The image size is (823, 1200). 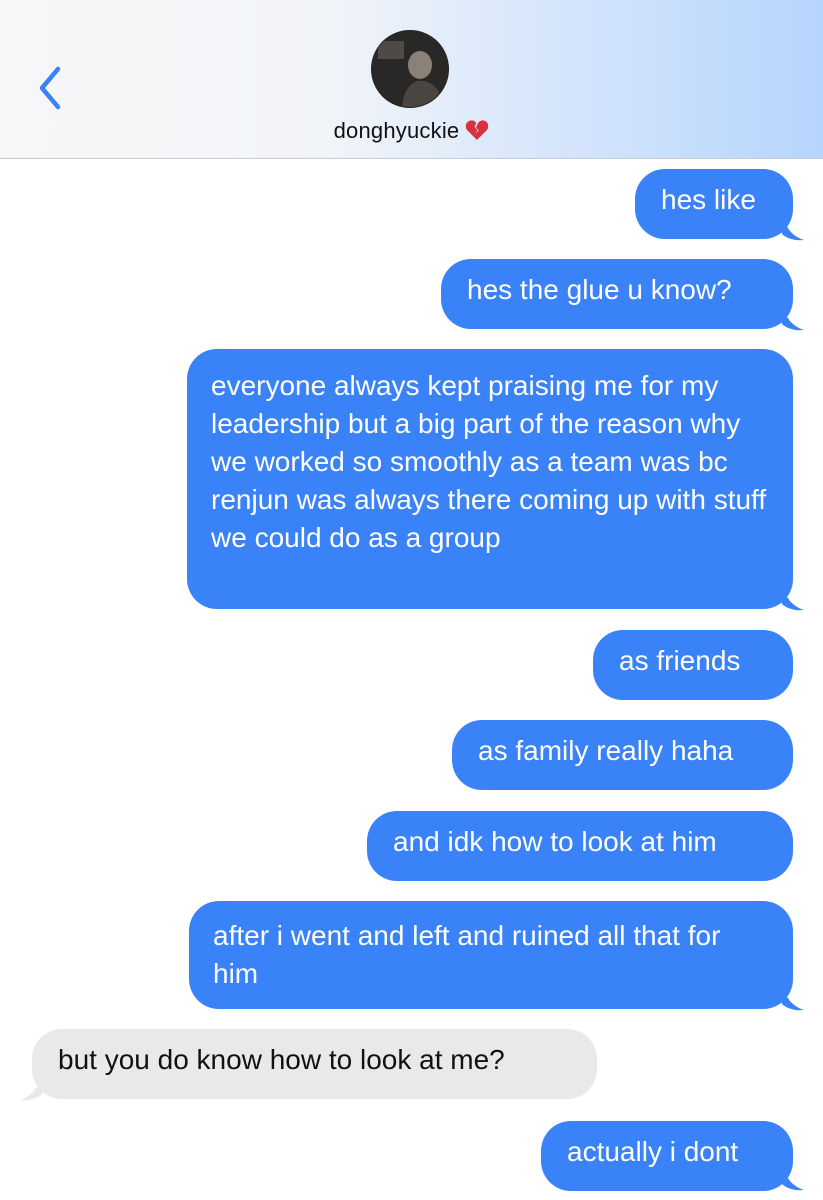 I want to click on message-text: and idk how to look at him, so click(x=555, y=841).